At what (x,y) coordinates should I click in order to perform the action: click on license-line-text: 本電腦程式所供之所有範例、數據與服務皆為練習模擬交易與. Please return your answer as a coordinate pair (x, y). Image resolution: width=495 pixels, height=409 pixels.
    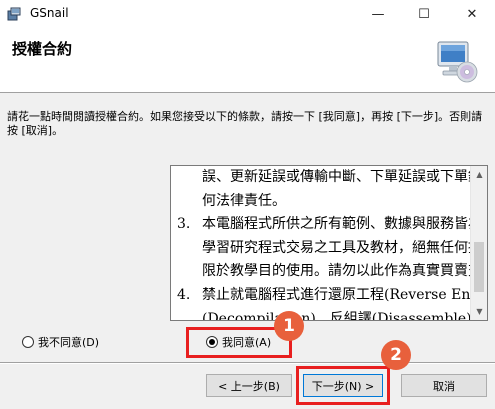
    Looking at the image, I should click on (344, 224).